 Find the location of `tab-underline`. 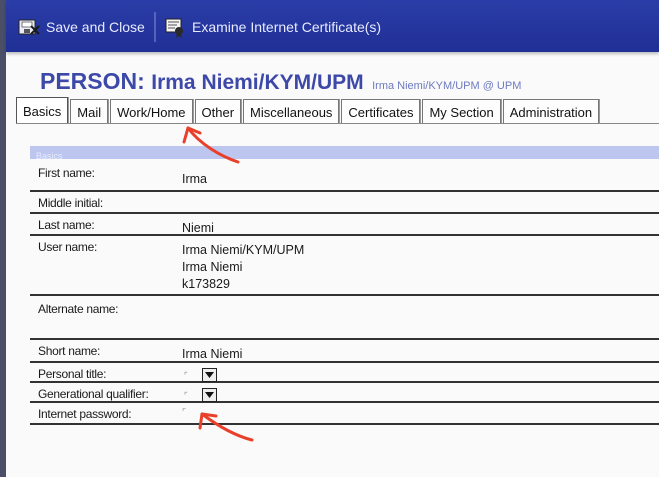

tab-underline is located at coordinates (337, 123).